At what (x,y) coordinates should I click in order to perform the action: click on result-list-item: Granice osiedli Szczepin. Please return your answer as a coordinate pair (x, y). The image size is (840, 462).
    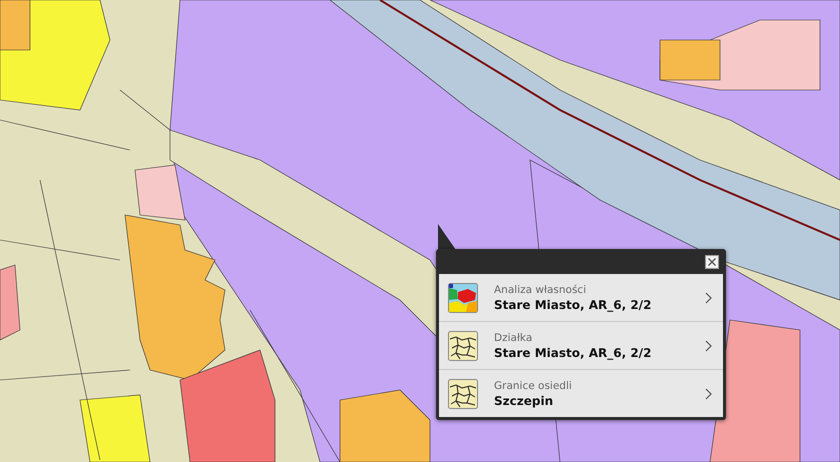
    Looking at the image, I should click on (581, 393).